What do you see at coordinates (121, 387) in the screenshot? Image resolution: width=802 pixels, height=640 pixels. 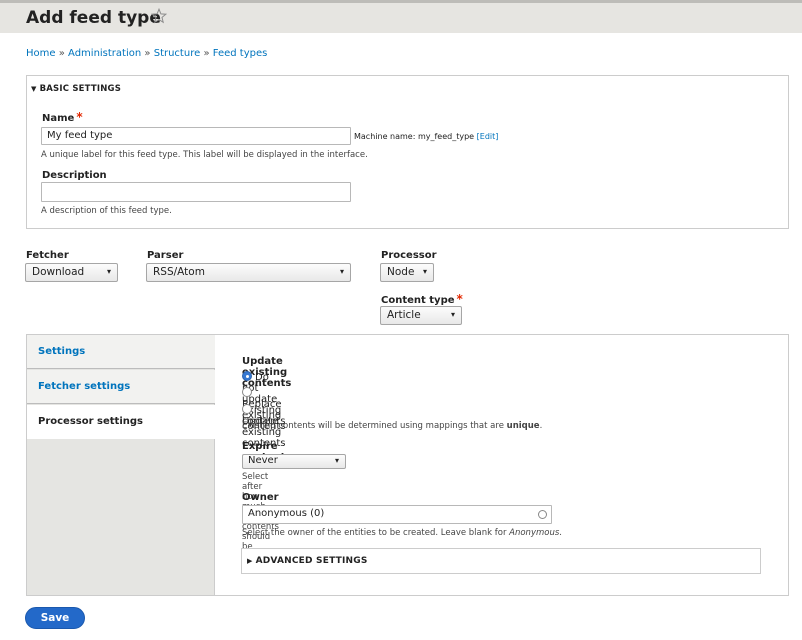 I see `tab-fetcher-settings: Fetcher settings` at bounding box center [121, 387].